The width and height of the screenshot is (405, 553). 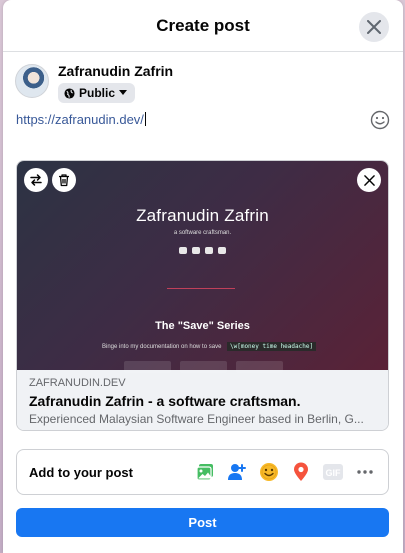 I want to click on delete-preview-button, so click(x=64, y=180).